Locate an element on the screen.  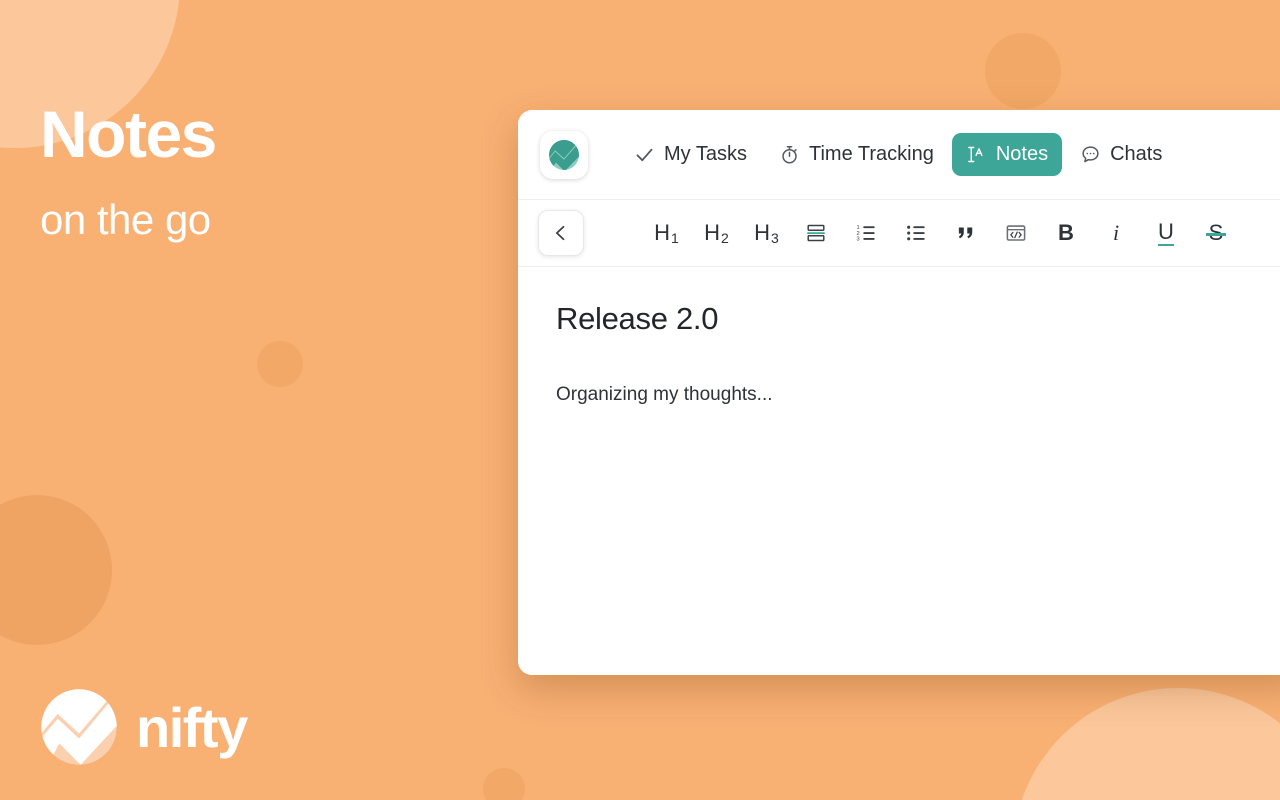
decorative-circle-middle is located at coordinates (280, 364).